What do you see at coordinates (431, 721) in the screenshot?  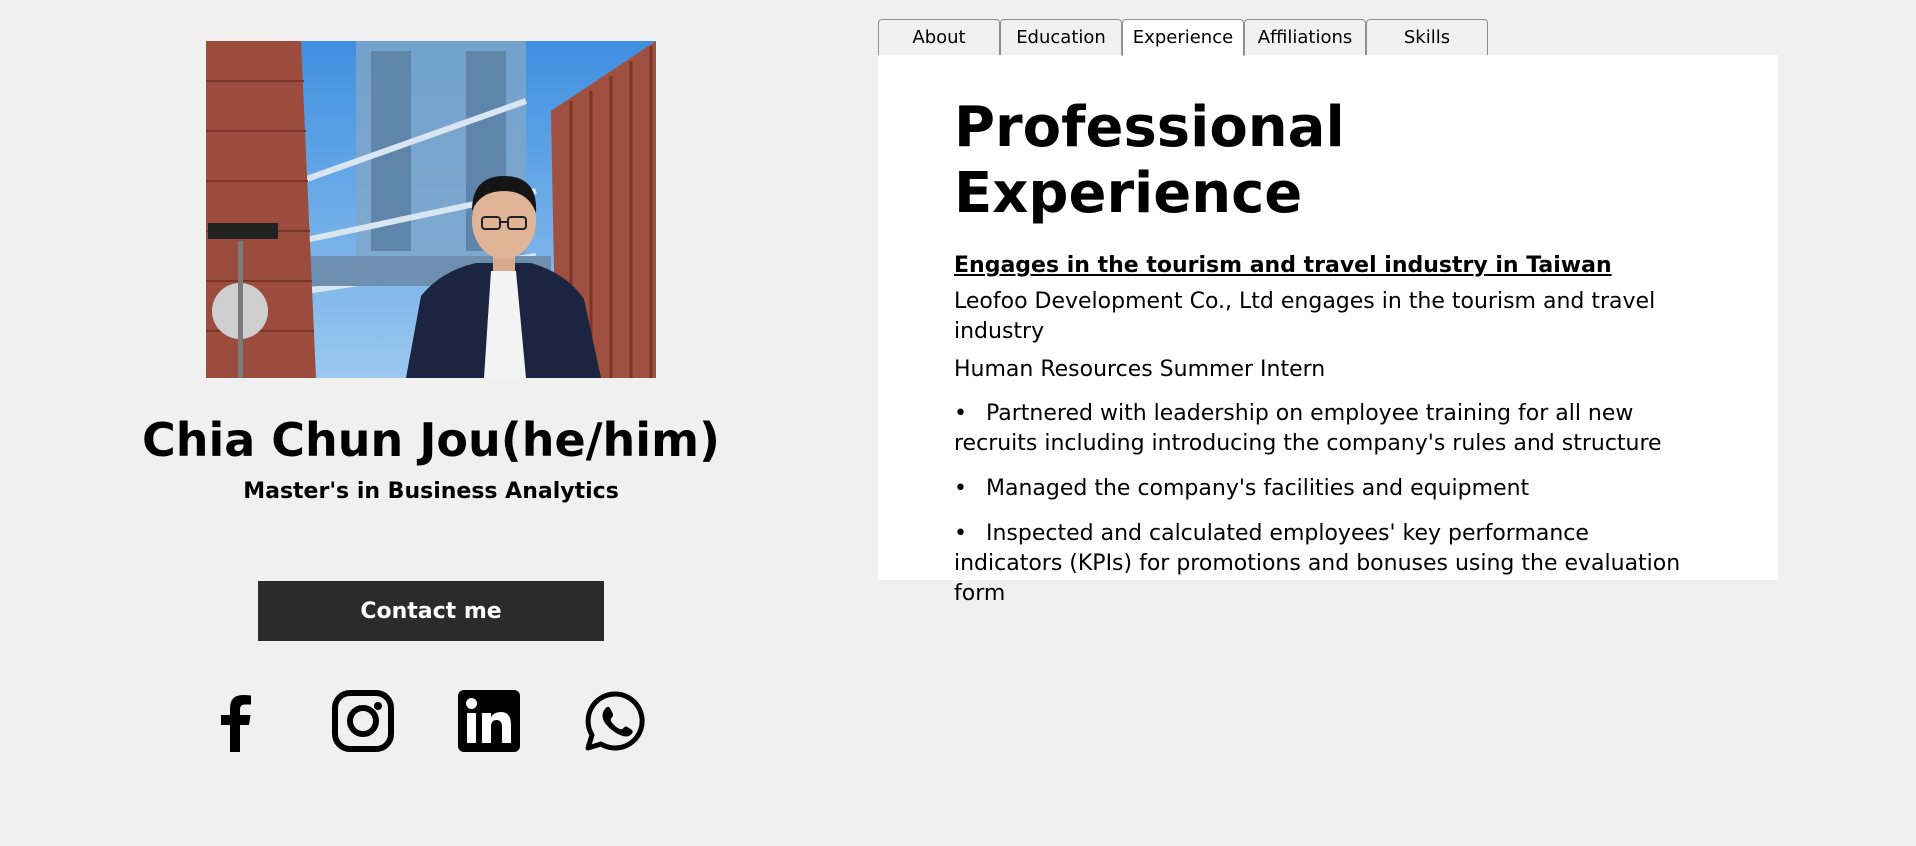 I see `social-links` at bounding box center [431, 721].